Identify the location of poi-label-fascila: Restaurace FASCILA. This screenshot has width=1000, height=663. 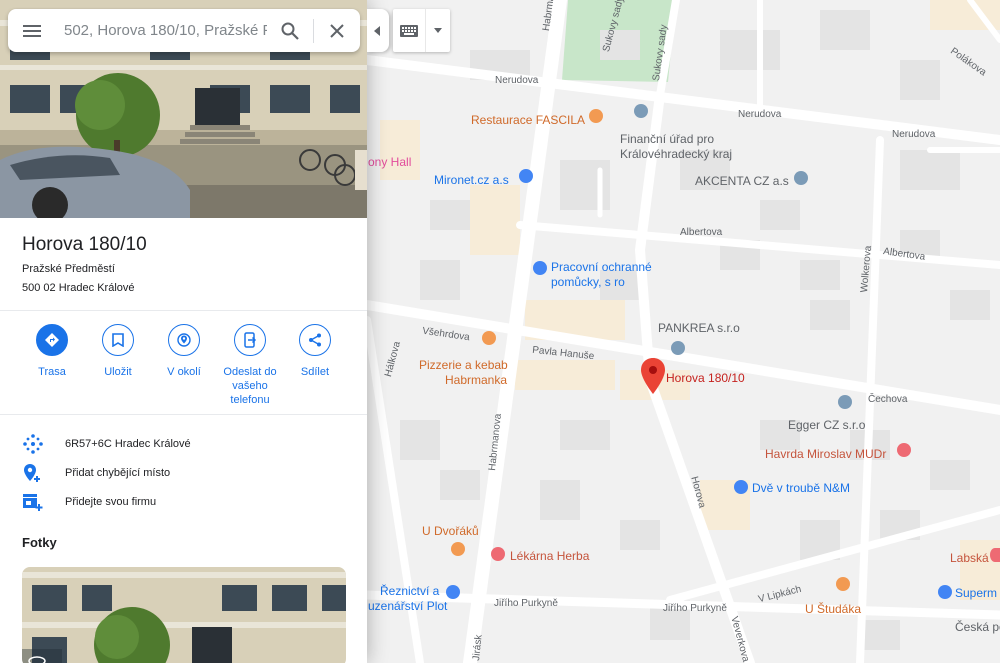
(528, 120).